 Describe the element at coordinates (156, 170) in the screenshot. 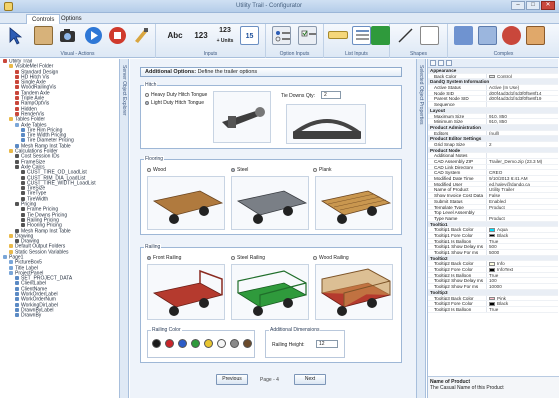

I see `flooring-wood-radio: Wood` at that location.